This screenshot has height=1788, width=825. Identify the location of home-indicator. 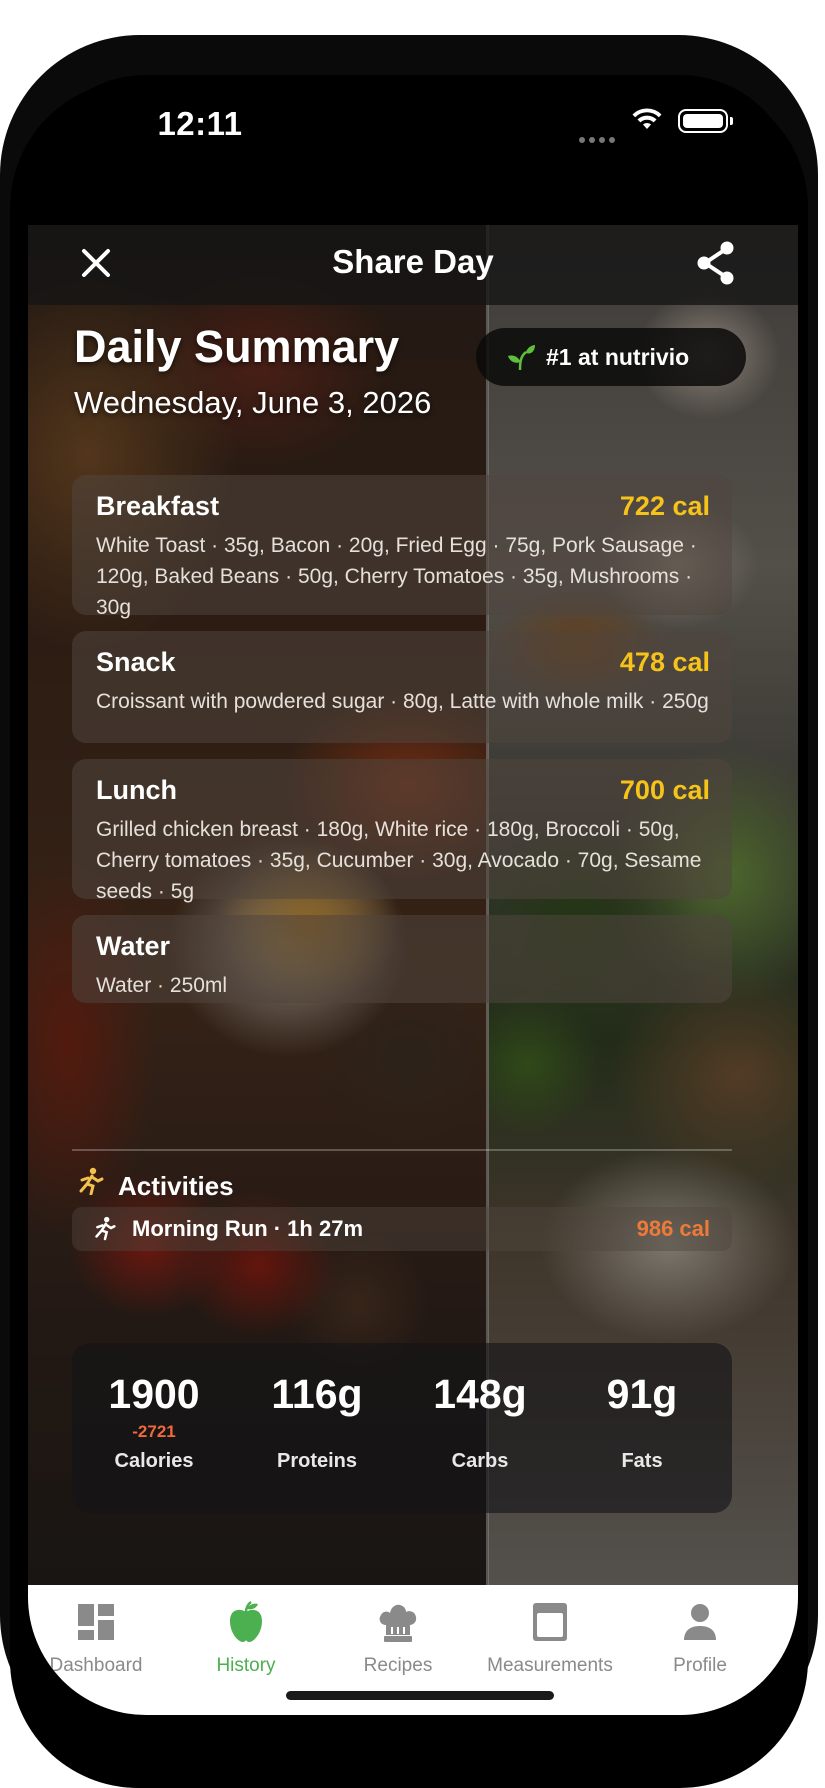
(420, 1695).